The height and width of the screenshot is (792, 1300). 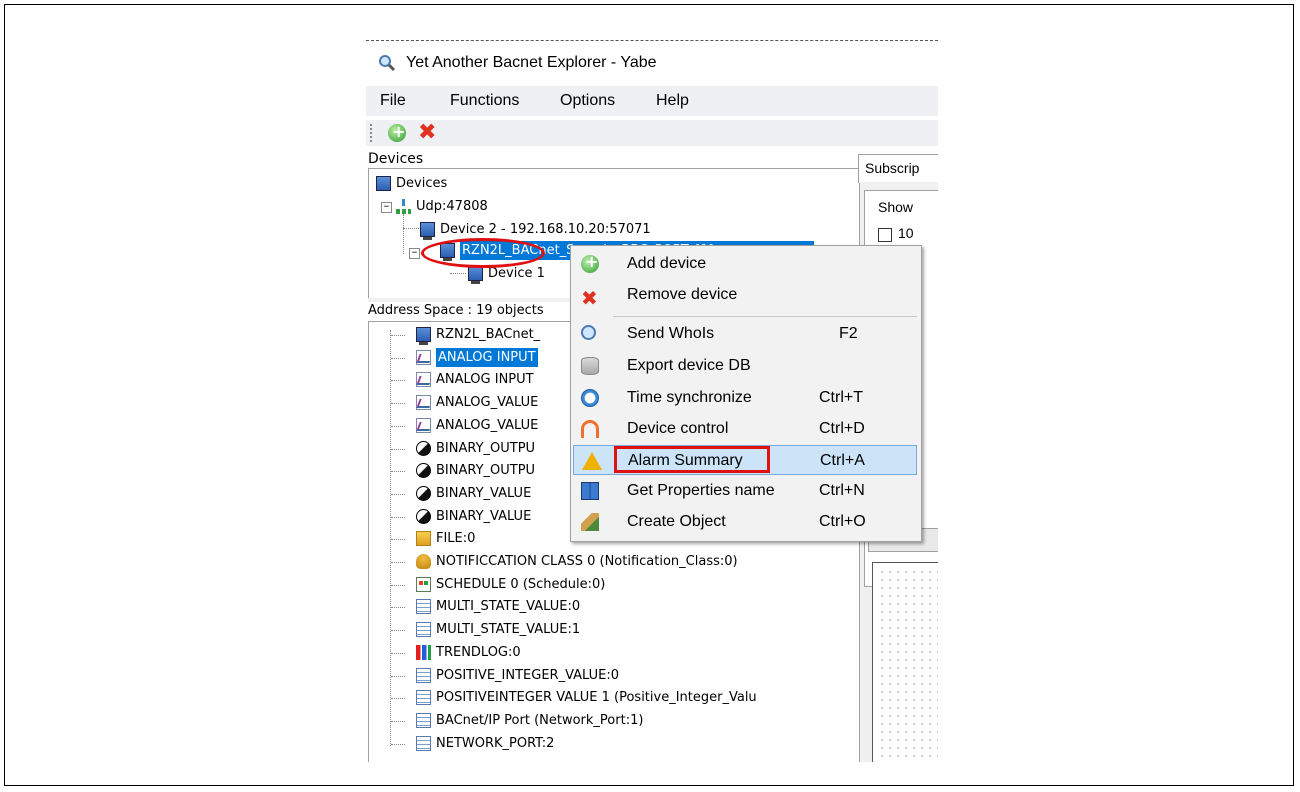 What do you see at coordinates (587, 101) in the screenshot?
I see `menu-options: Options` at bounding box center [587, 101].